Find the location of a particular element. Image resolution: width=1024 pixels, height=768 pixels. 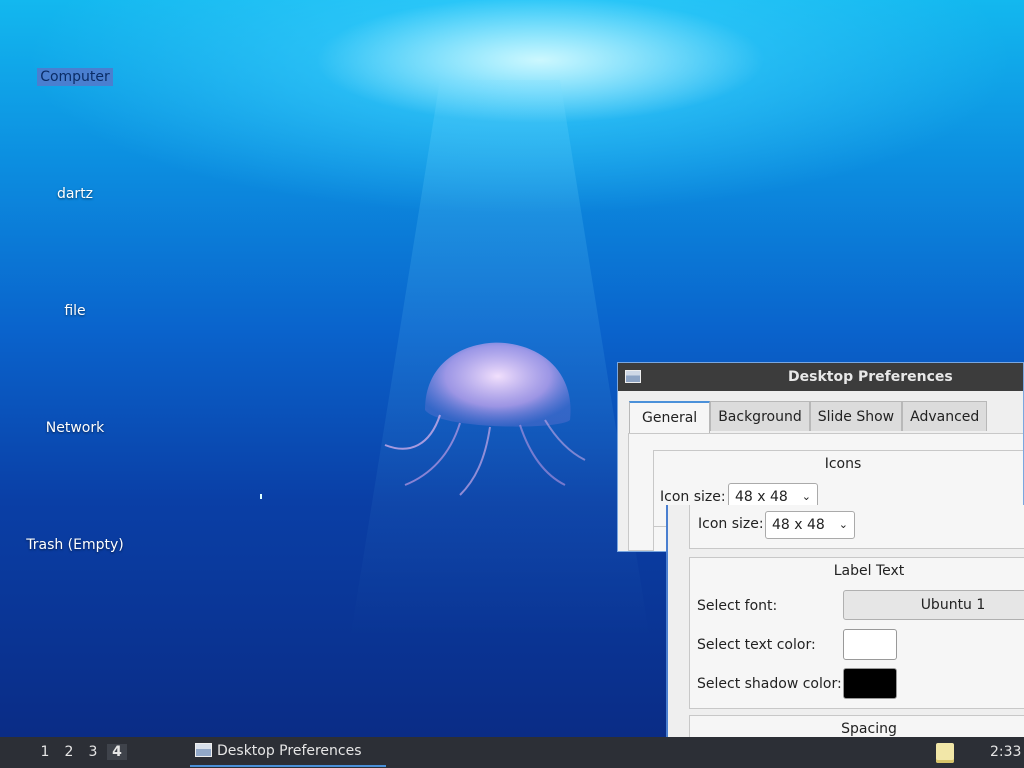

icon-size-select: 48 x 48 ⌄ is located at coordinates (810, 525).